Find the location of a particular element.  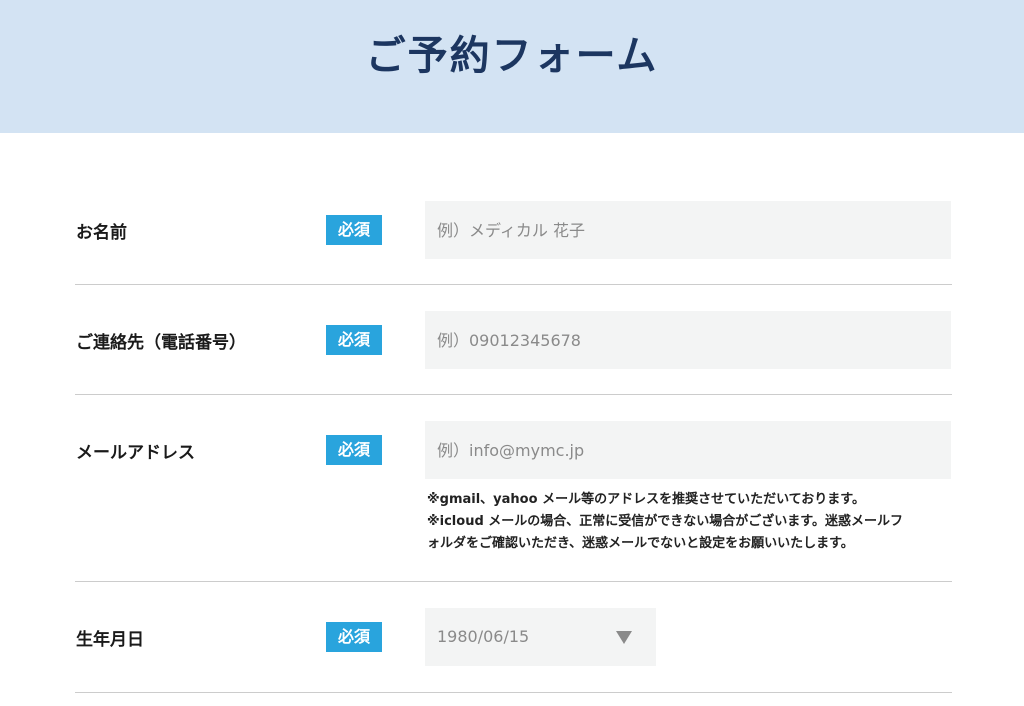

name-required-badge: 必須 is located at coordinates (354, 230).